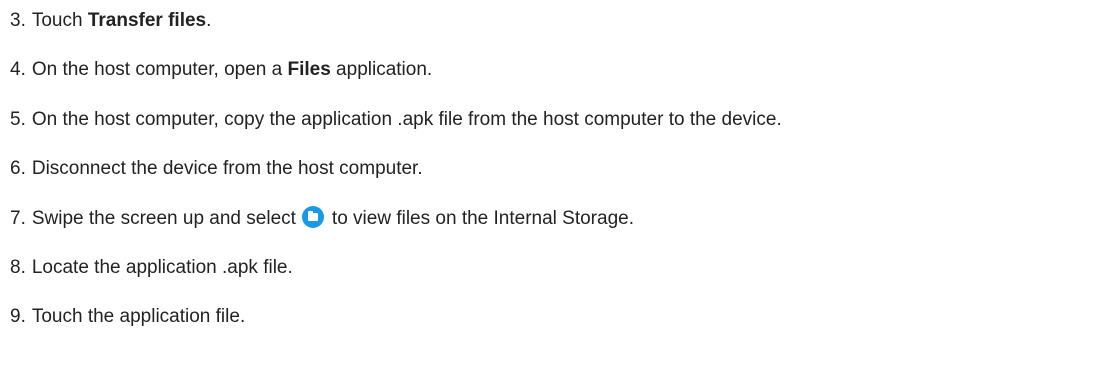 Image resolution: width=1100 pixels, height=367 pixels. What do you see at coordinates (18, 218) in the screenshot?
I see `step-number: 7.` at bounding box center [18, 218].